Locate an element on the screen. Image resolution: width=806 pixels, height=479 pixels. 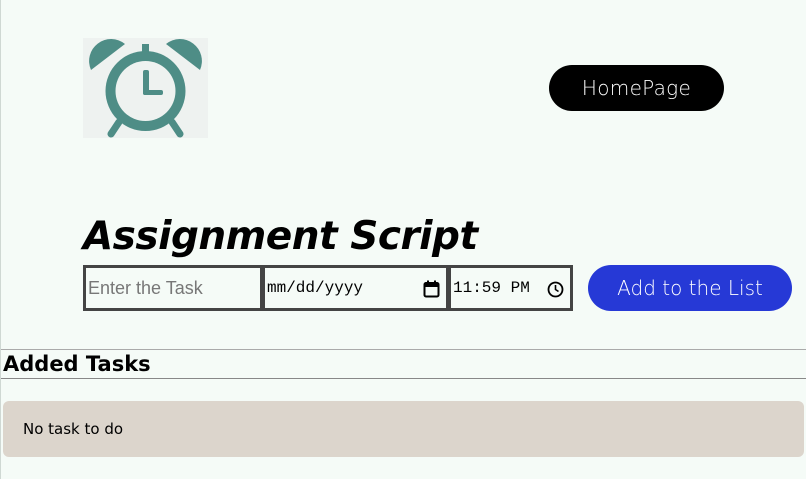
page-title: Assignment Script is located at coordinates (280, 236).